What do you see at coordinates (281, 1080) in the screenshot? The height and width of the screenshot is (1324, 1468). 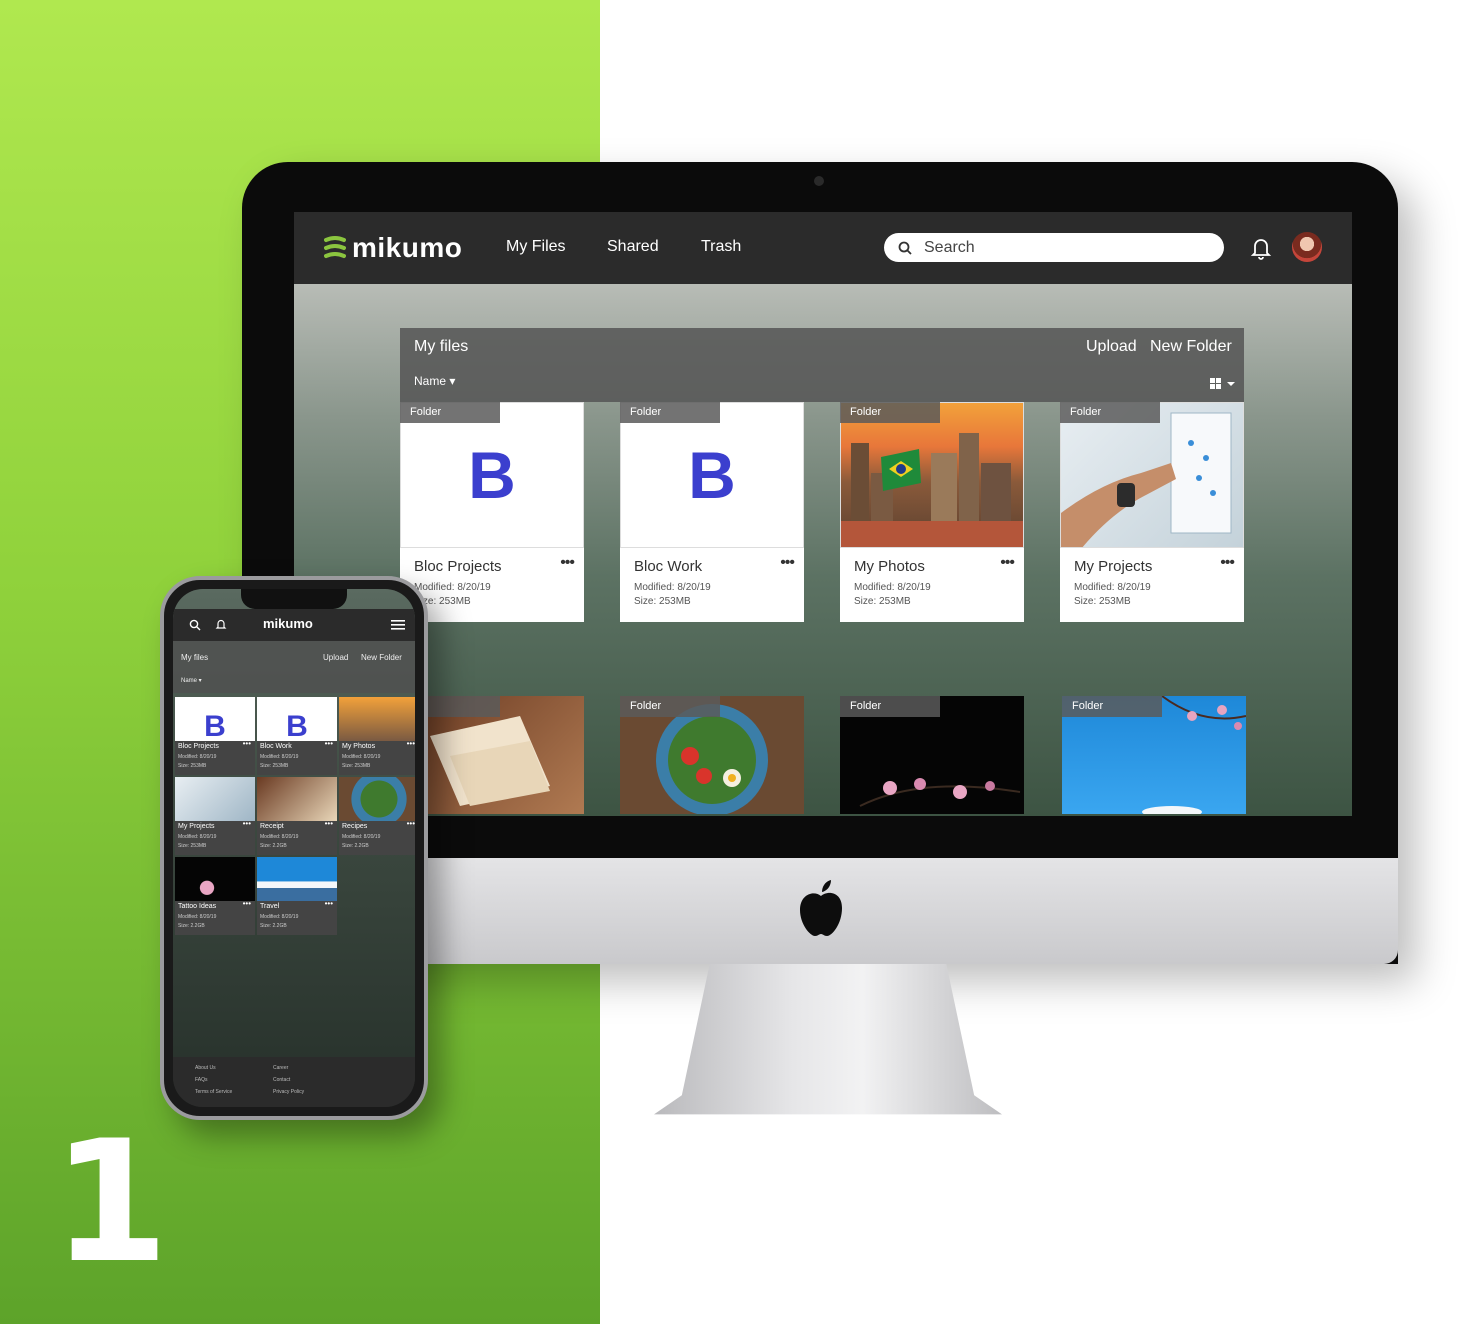 I see `footer-link-contact: Contact` at bounding box center [281, 1080].